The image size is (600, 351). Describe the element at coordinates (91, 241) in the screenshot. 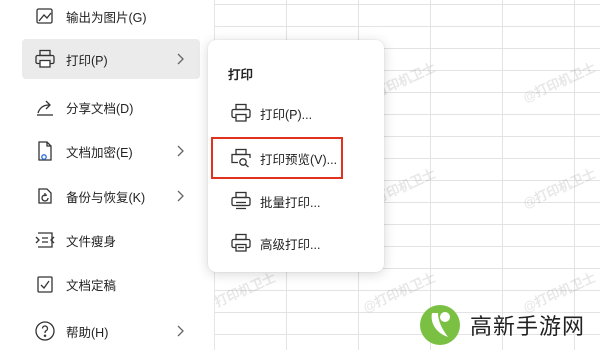

I see `menu-item-label: 文件瘦身` at that location.